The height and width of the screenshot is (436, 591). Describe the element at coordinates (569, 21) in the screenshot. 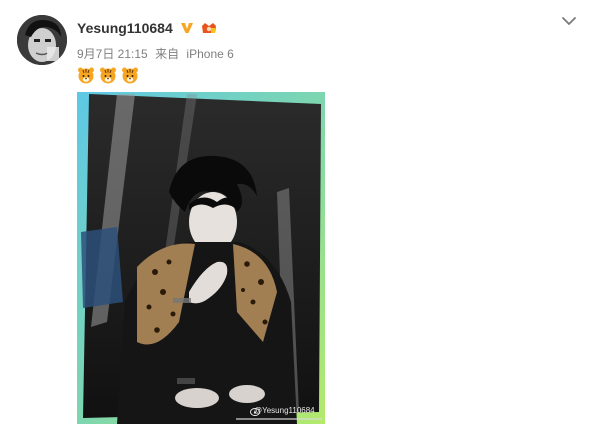

I see `chevron-down-icon` at that location.